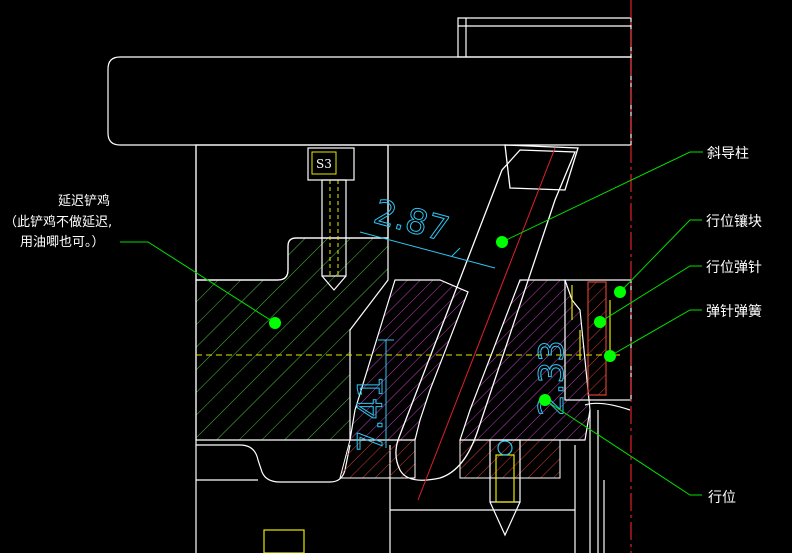 The image size is (792, 553). What do you see at coordinates (728, 154) in the screenshot?
I see `label-angle-pin: 斜导柱` at bounding box center [728, 154].